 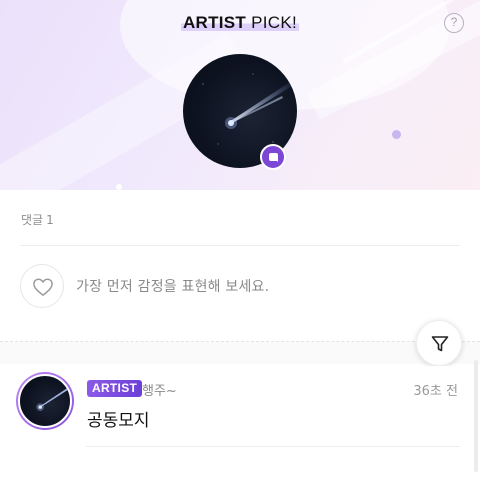 I want to click on emotion-prompt: 가장 먼저 감정을 표현해 보세요., so click(x=172, y=286).